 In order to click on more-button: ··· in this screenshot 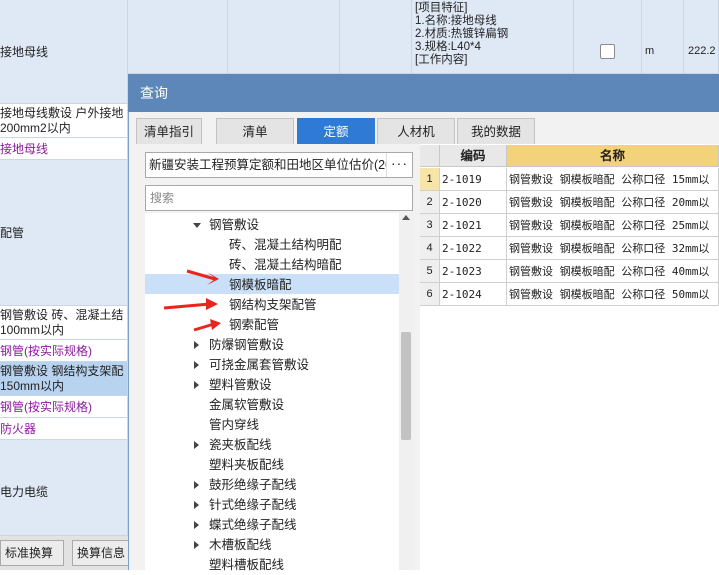, I will do `click(399, 165)`.